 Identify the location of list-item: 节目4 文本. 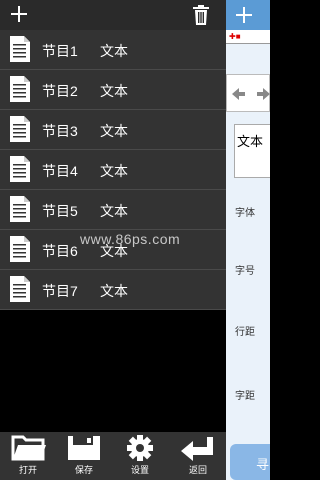
(113, 170).